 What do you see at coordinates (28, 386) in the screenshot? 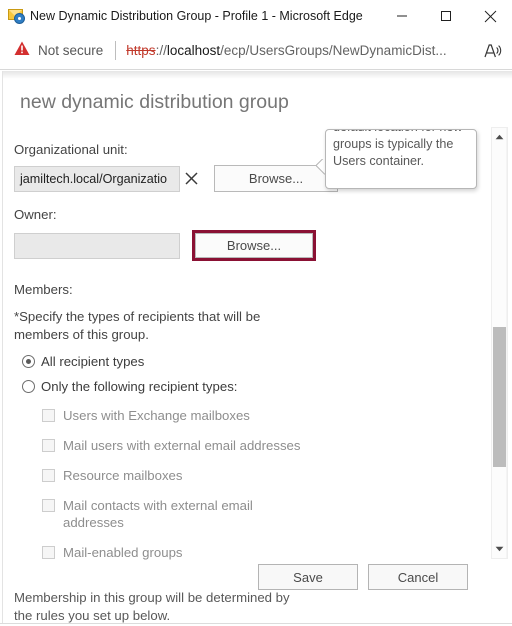
I see `radio-button-empty-icon` at bounding box center [28, 386].